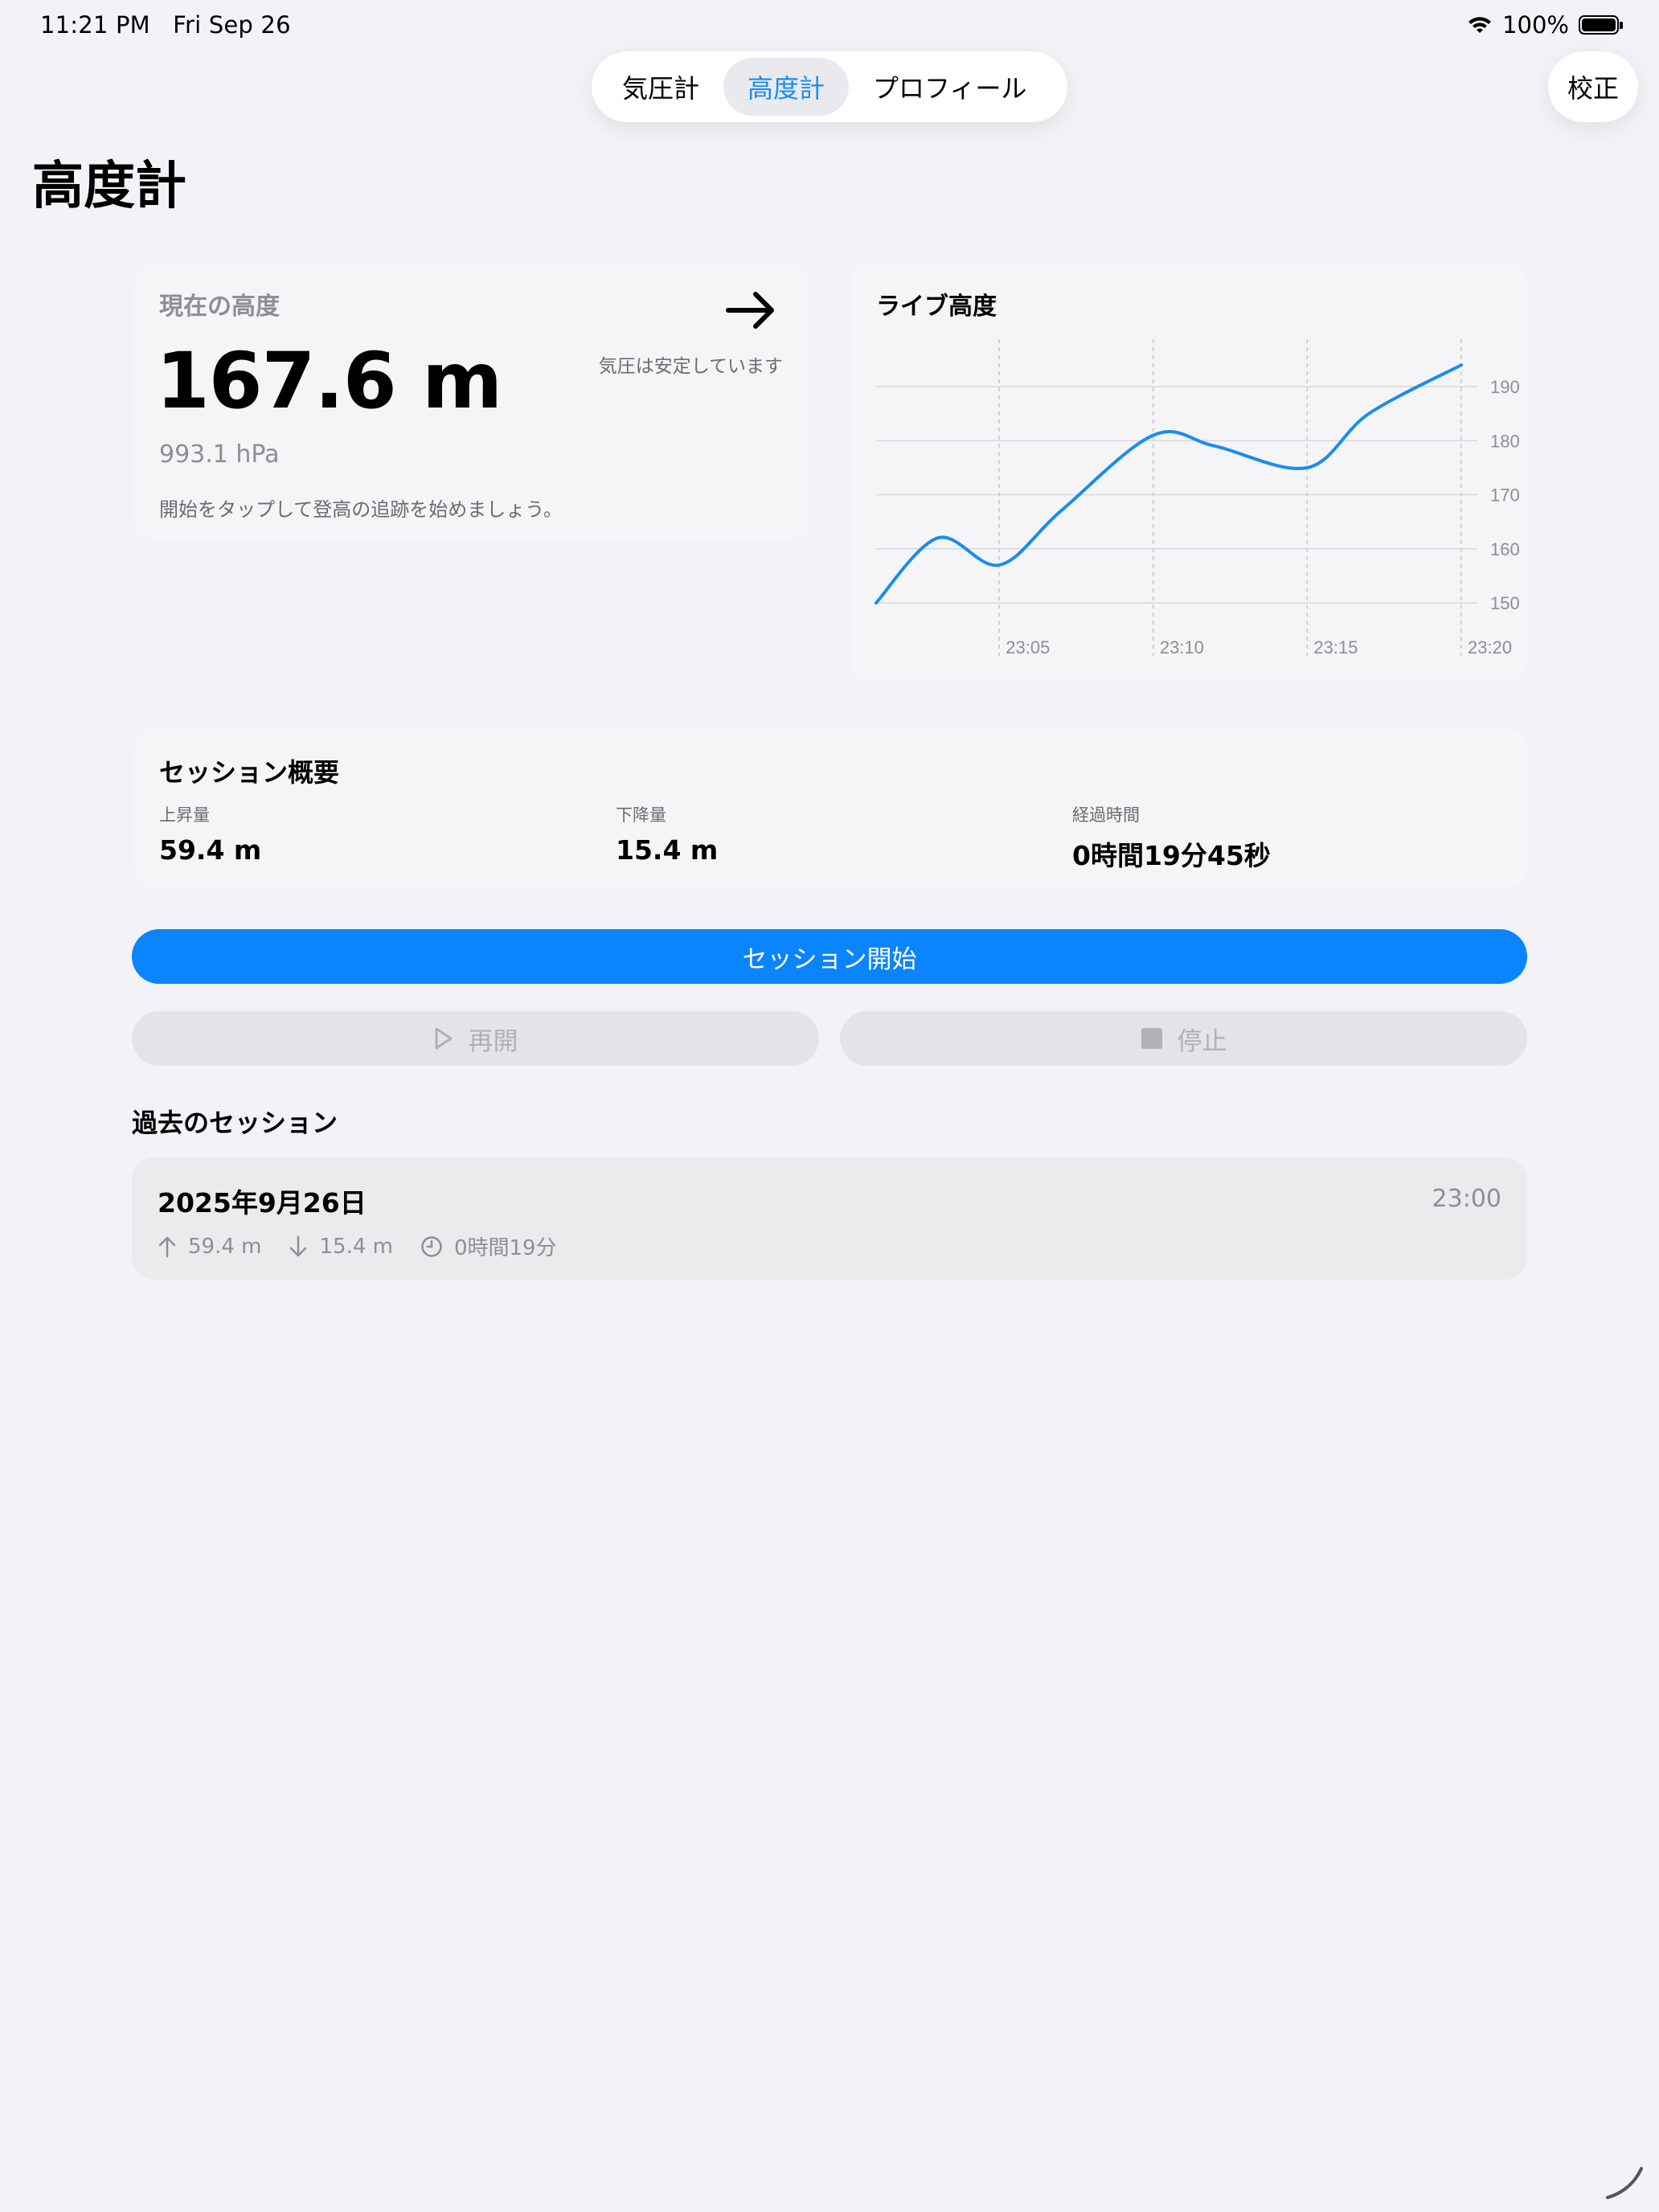  I want to click on session-descent: 15.4 m, so click(356, 1246).